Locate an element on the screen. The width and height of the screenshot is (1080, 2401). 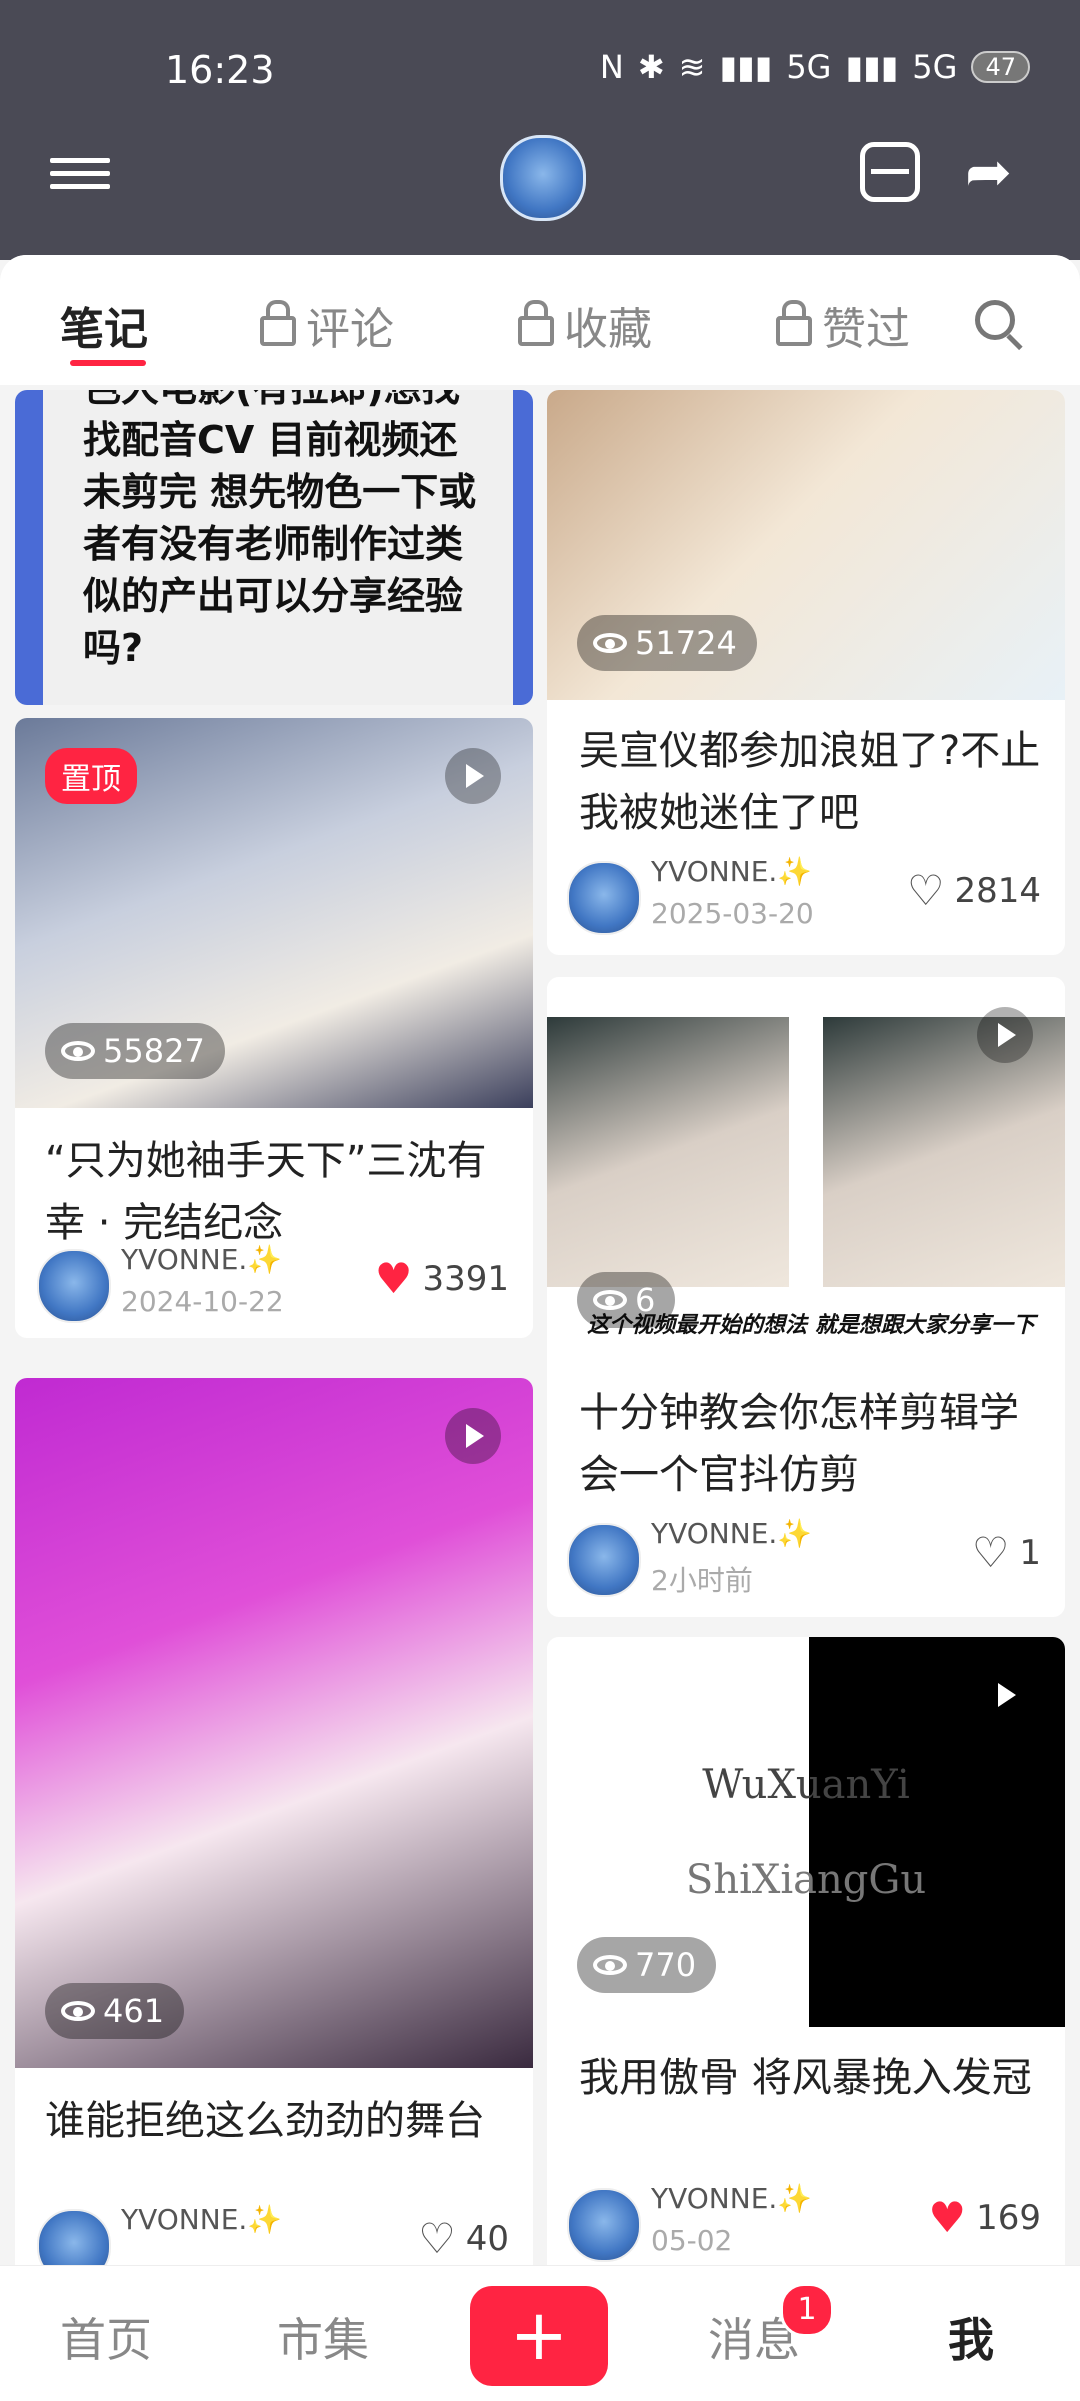
note-meta: YVONNE.✨ 05-02 ♥ 169 is located at coordinates (804, 2222).